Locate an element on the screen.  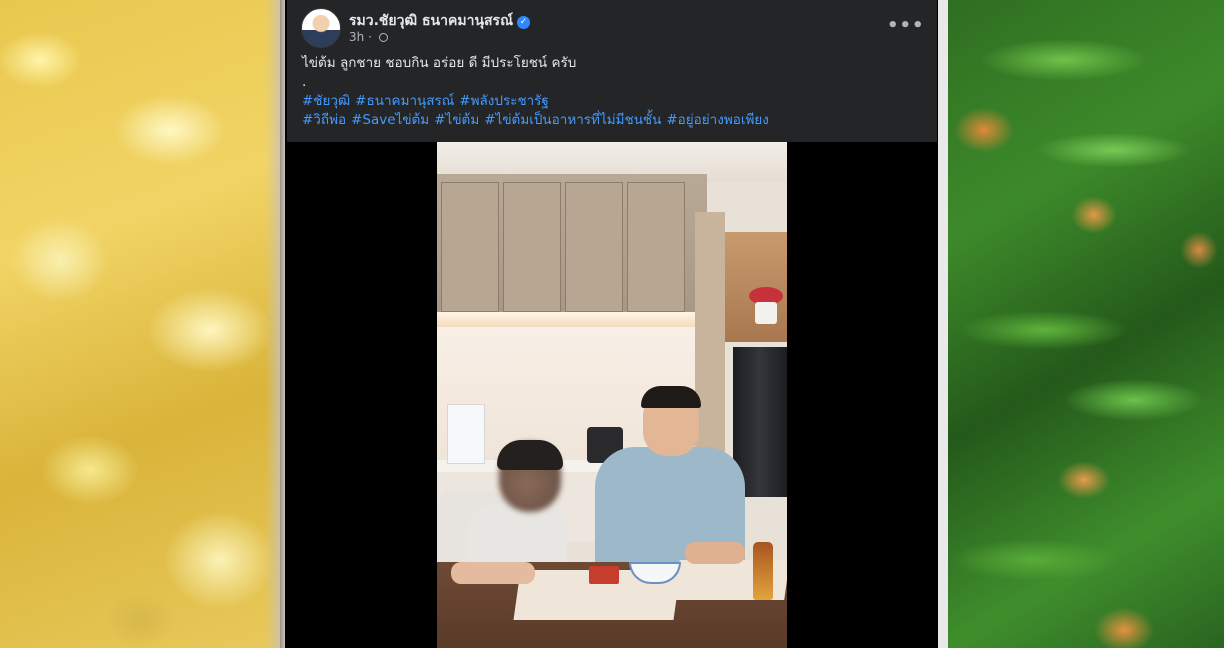
scene-child-arm is located at coordinates (493, 573).